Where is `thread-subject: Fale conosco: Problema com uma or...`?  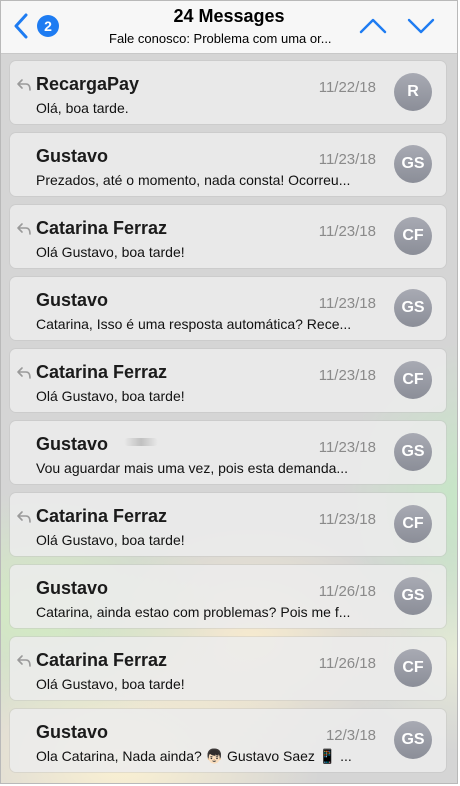
thread-subject: Fale conosco: Problema com uma or... is located at coordinates (220, 38).